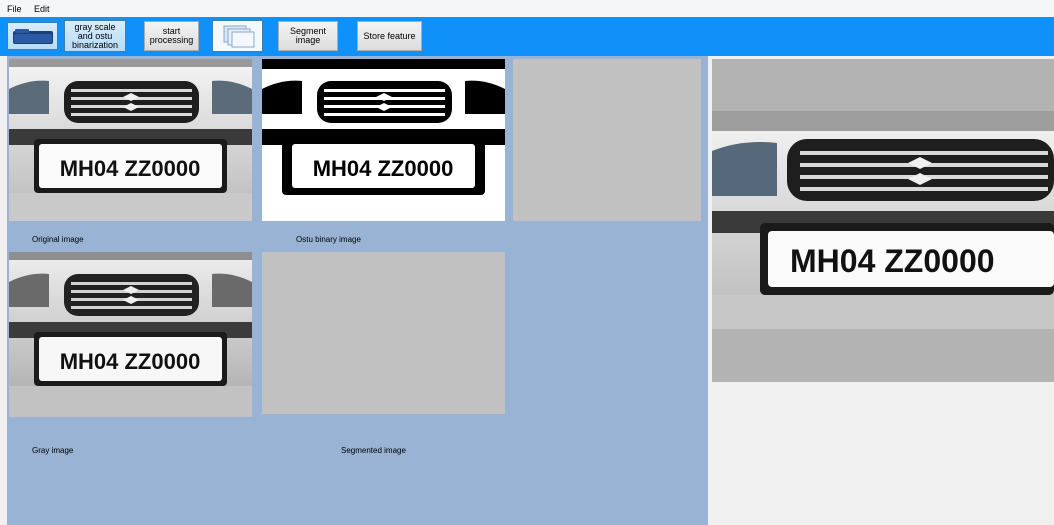  I want to click on segmented-image, so click(383, 333).